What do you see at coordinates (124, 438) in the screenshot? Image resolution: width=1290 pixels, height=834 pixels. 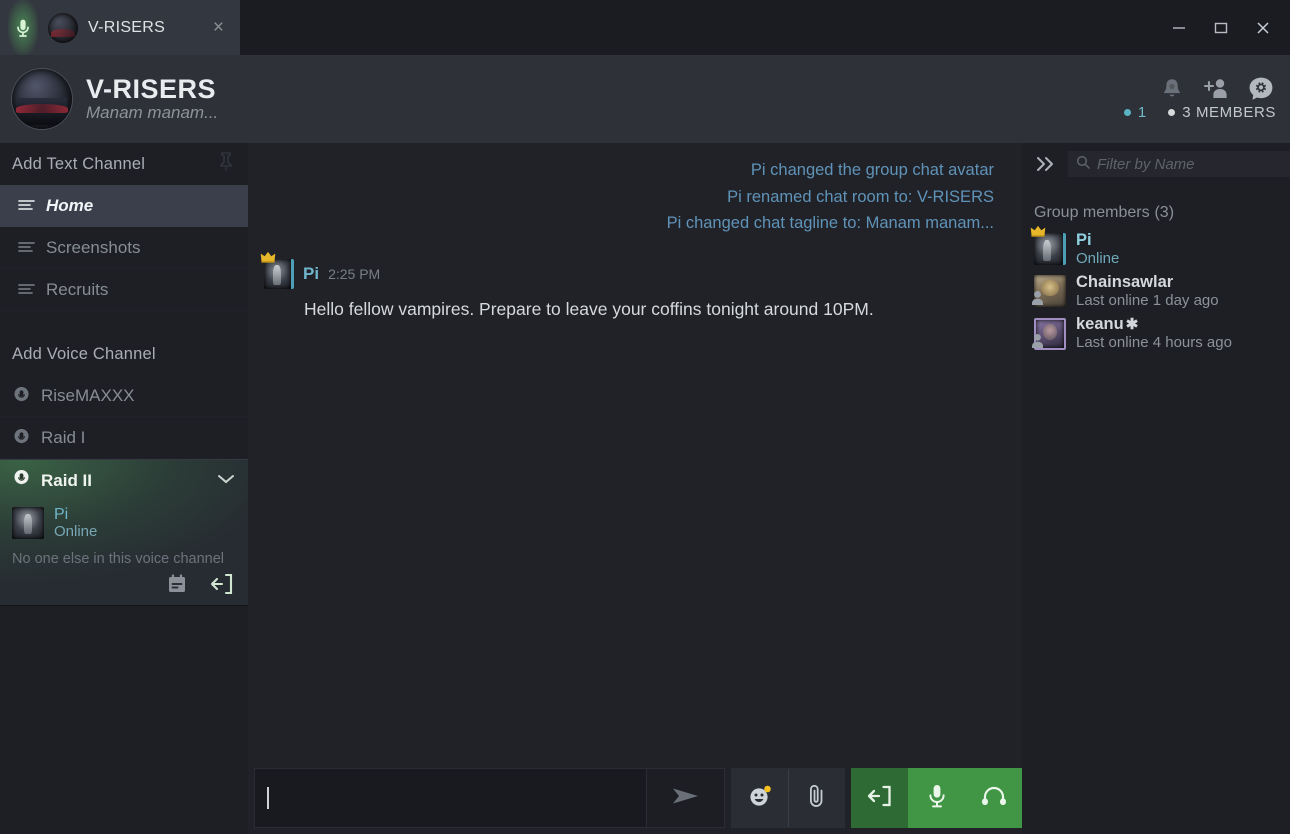 I see `sidebar-item-raid-i: Raid I` at bounding box center [124, 438].